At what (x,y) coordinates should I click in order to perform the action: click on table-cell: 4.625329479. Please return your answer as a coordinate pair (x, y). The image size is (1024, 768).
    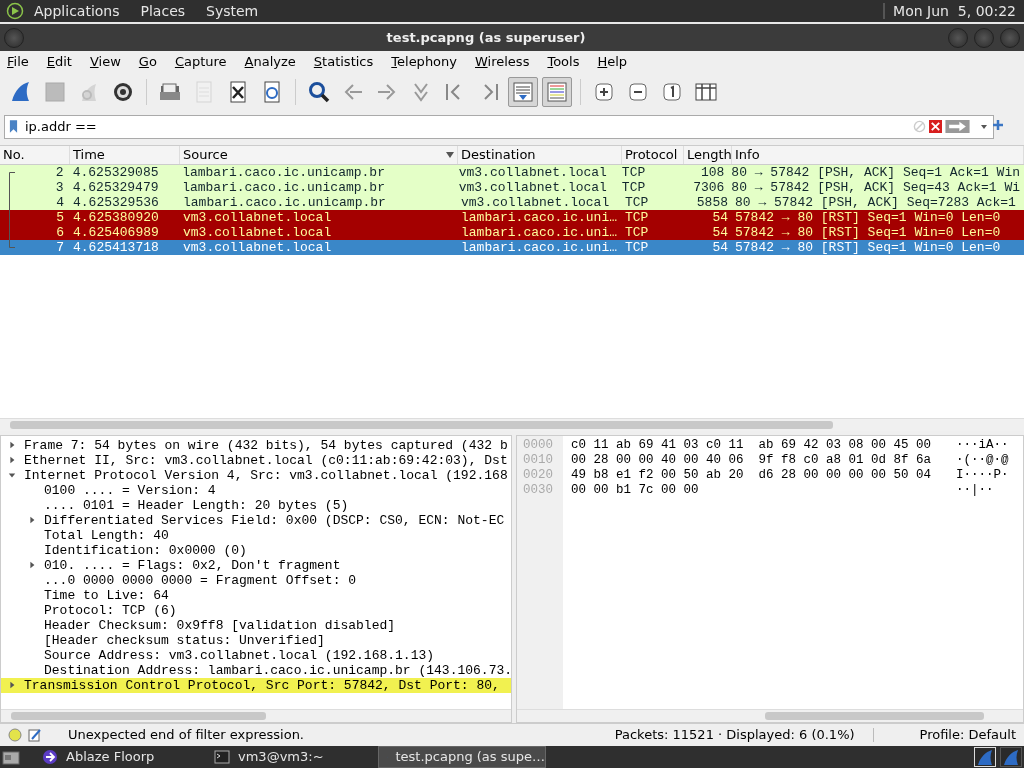
    Looking at the image, I should click on (115, 187).